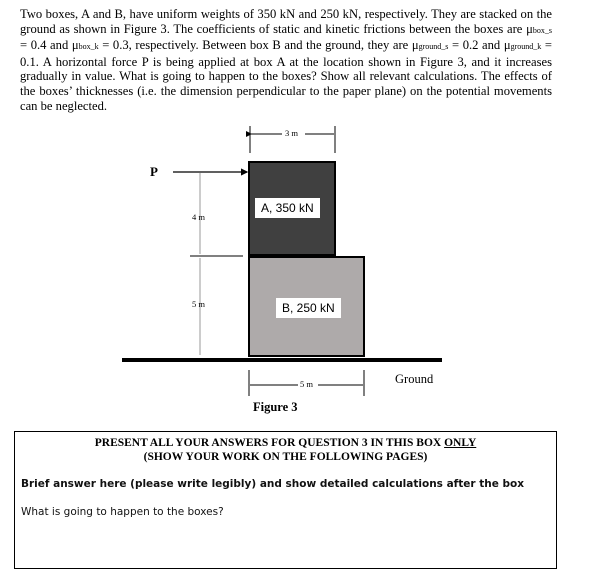 The image size is (598, 579). I want to click on box-b-label: B, 250 kN, so click(308, 308).